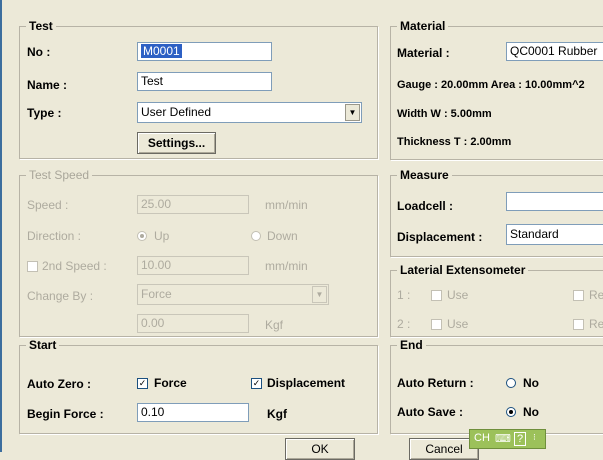  Describe the element at coordinates (59, 175) in the screenshot. I see `test-speed-legend: Test Speed` at that location.